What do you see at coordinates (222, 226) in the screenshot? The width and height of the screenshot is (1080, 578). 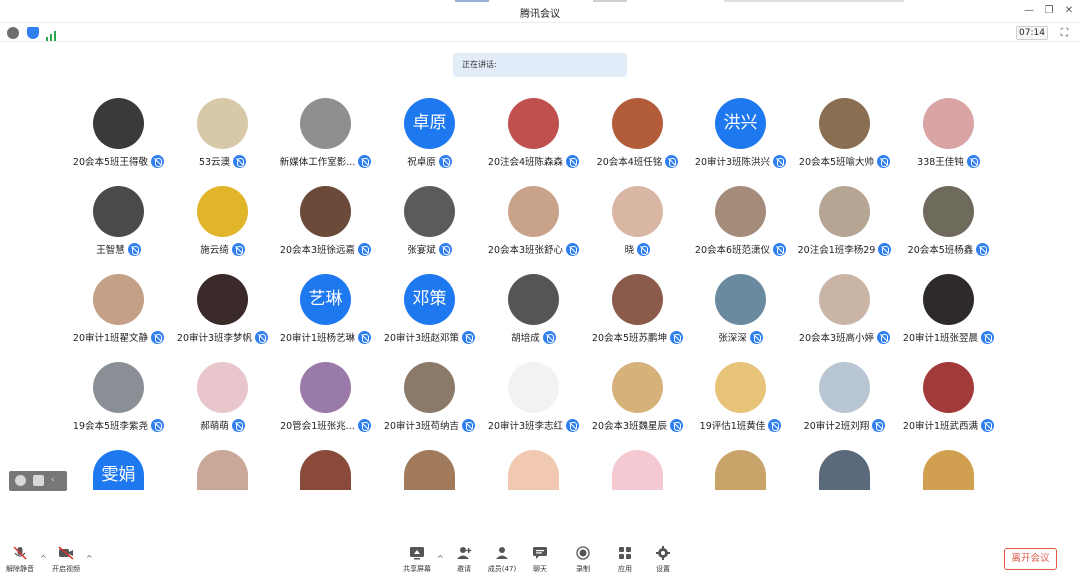 I see `participant-tile: 施云绮` at bounding box center [222, 226].